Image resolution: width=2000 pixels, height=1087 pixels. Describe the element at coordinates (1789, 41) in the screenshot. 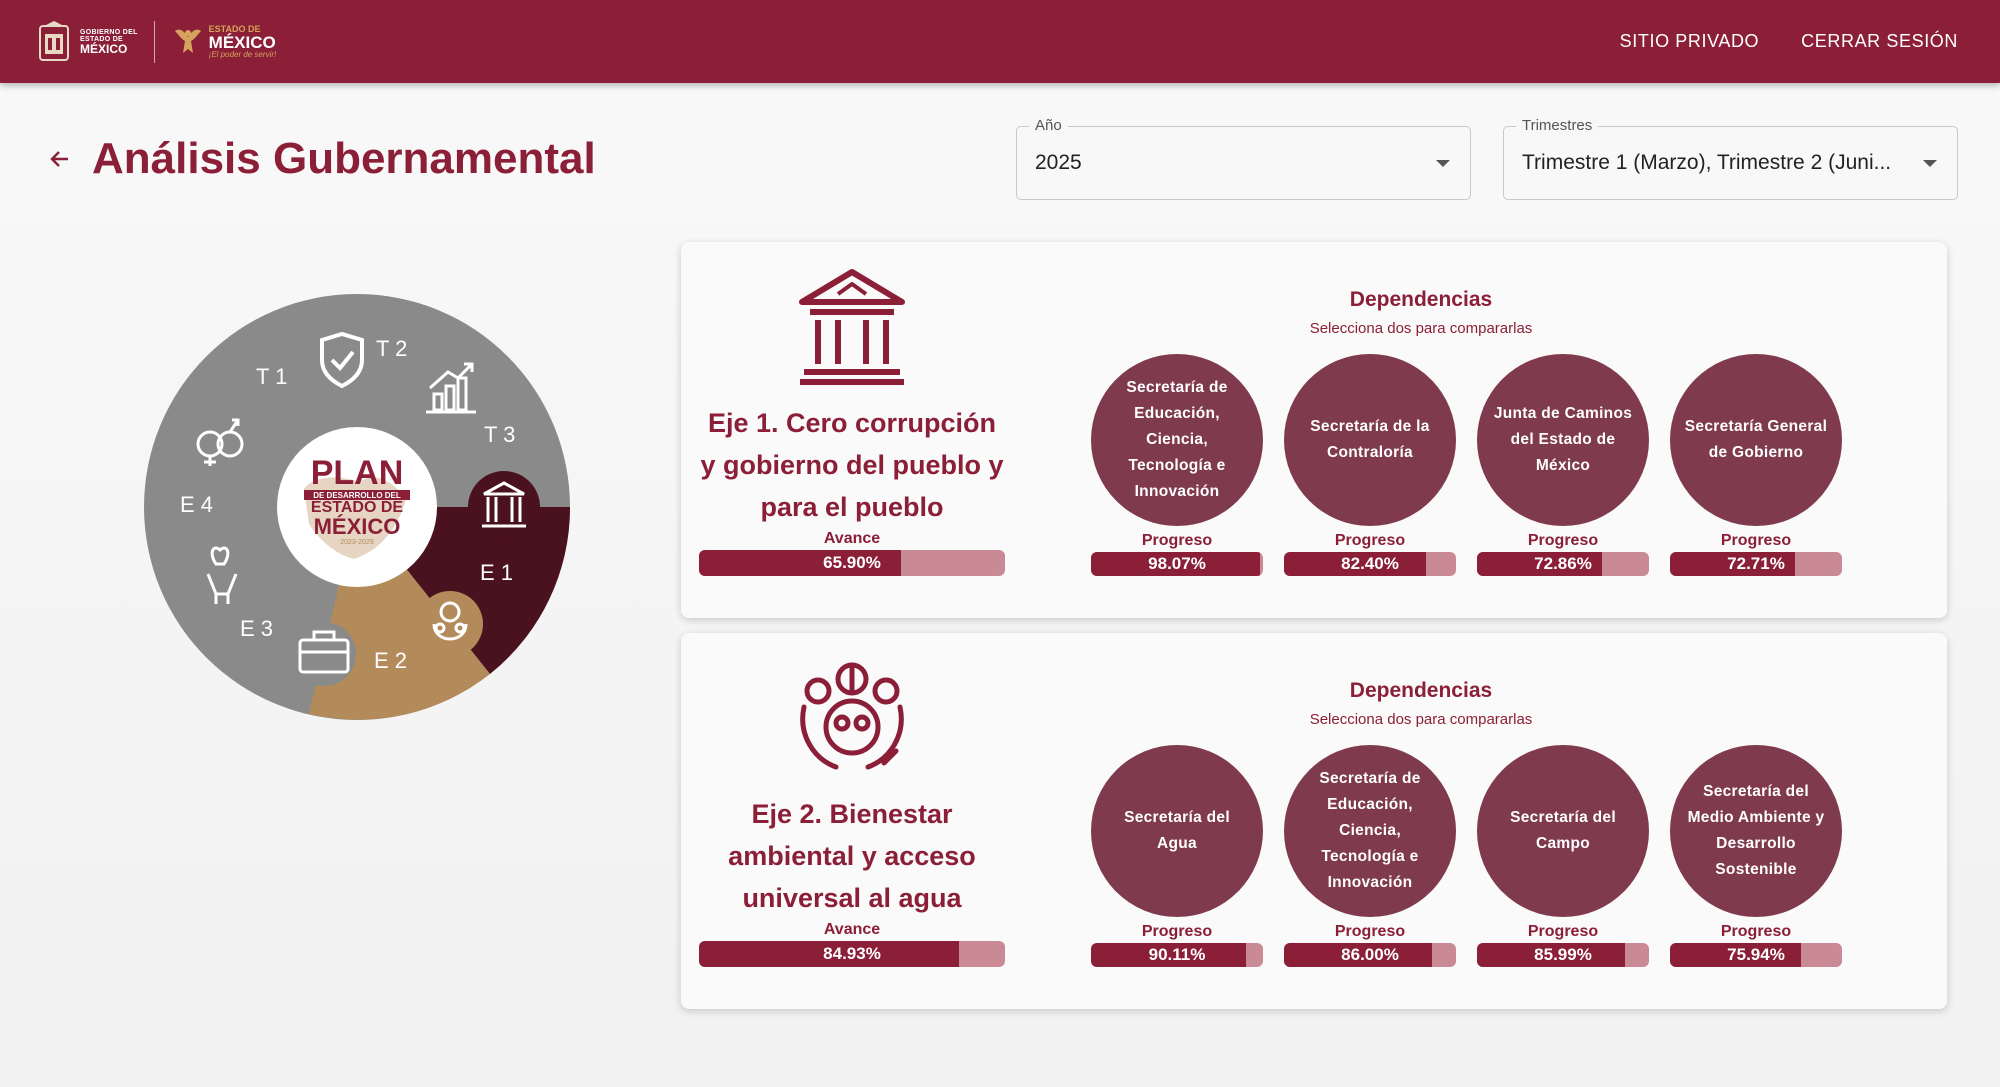

I see `header-nav: SITIO PRIVADO CERRAR SESIÓN` at that location.